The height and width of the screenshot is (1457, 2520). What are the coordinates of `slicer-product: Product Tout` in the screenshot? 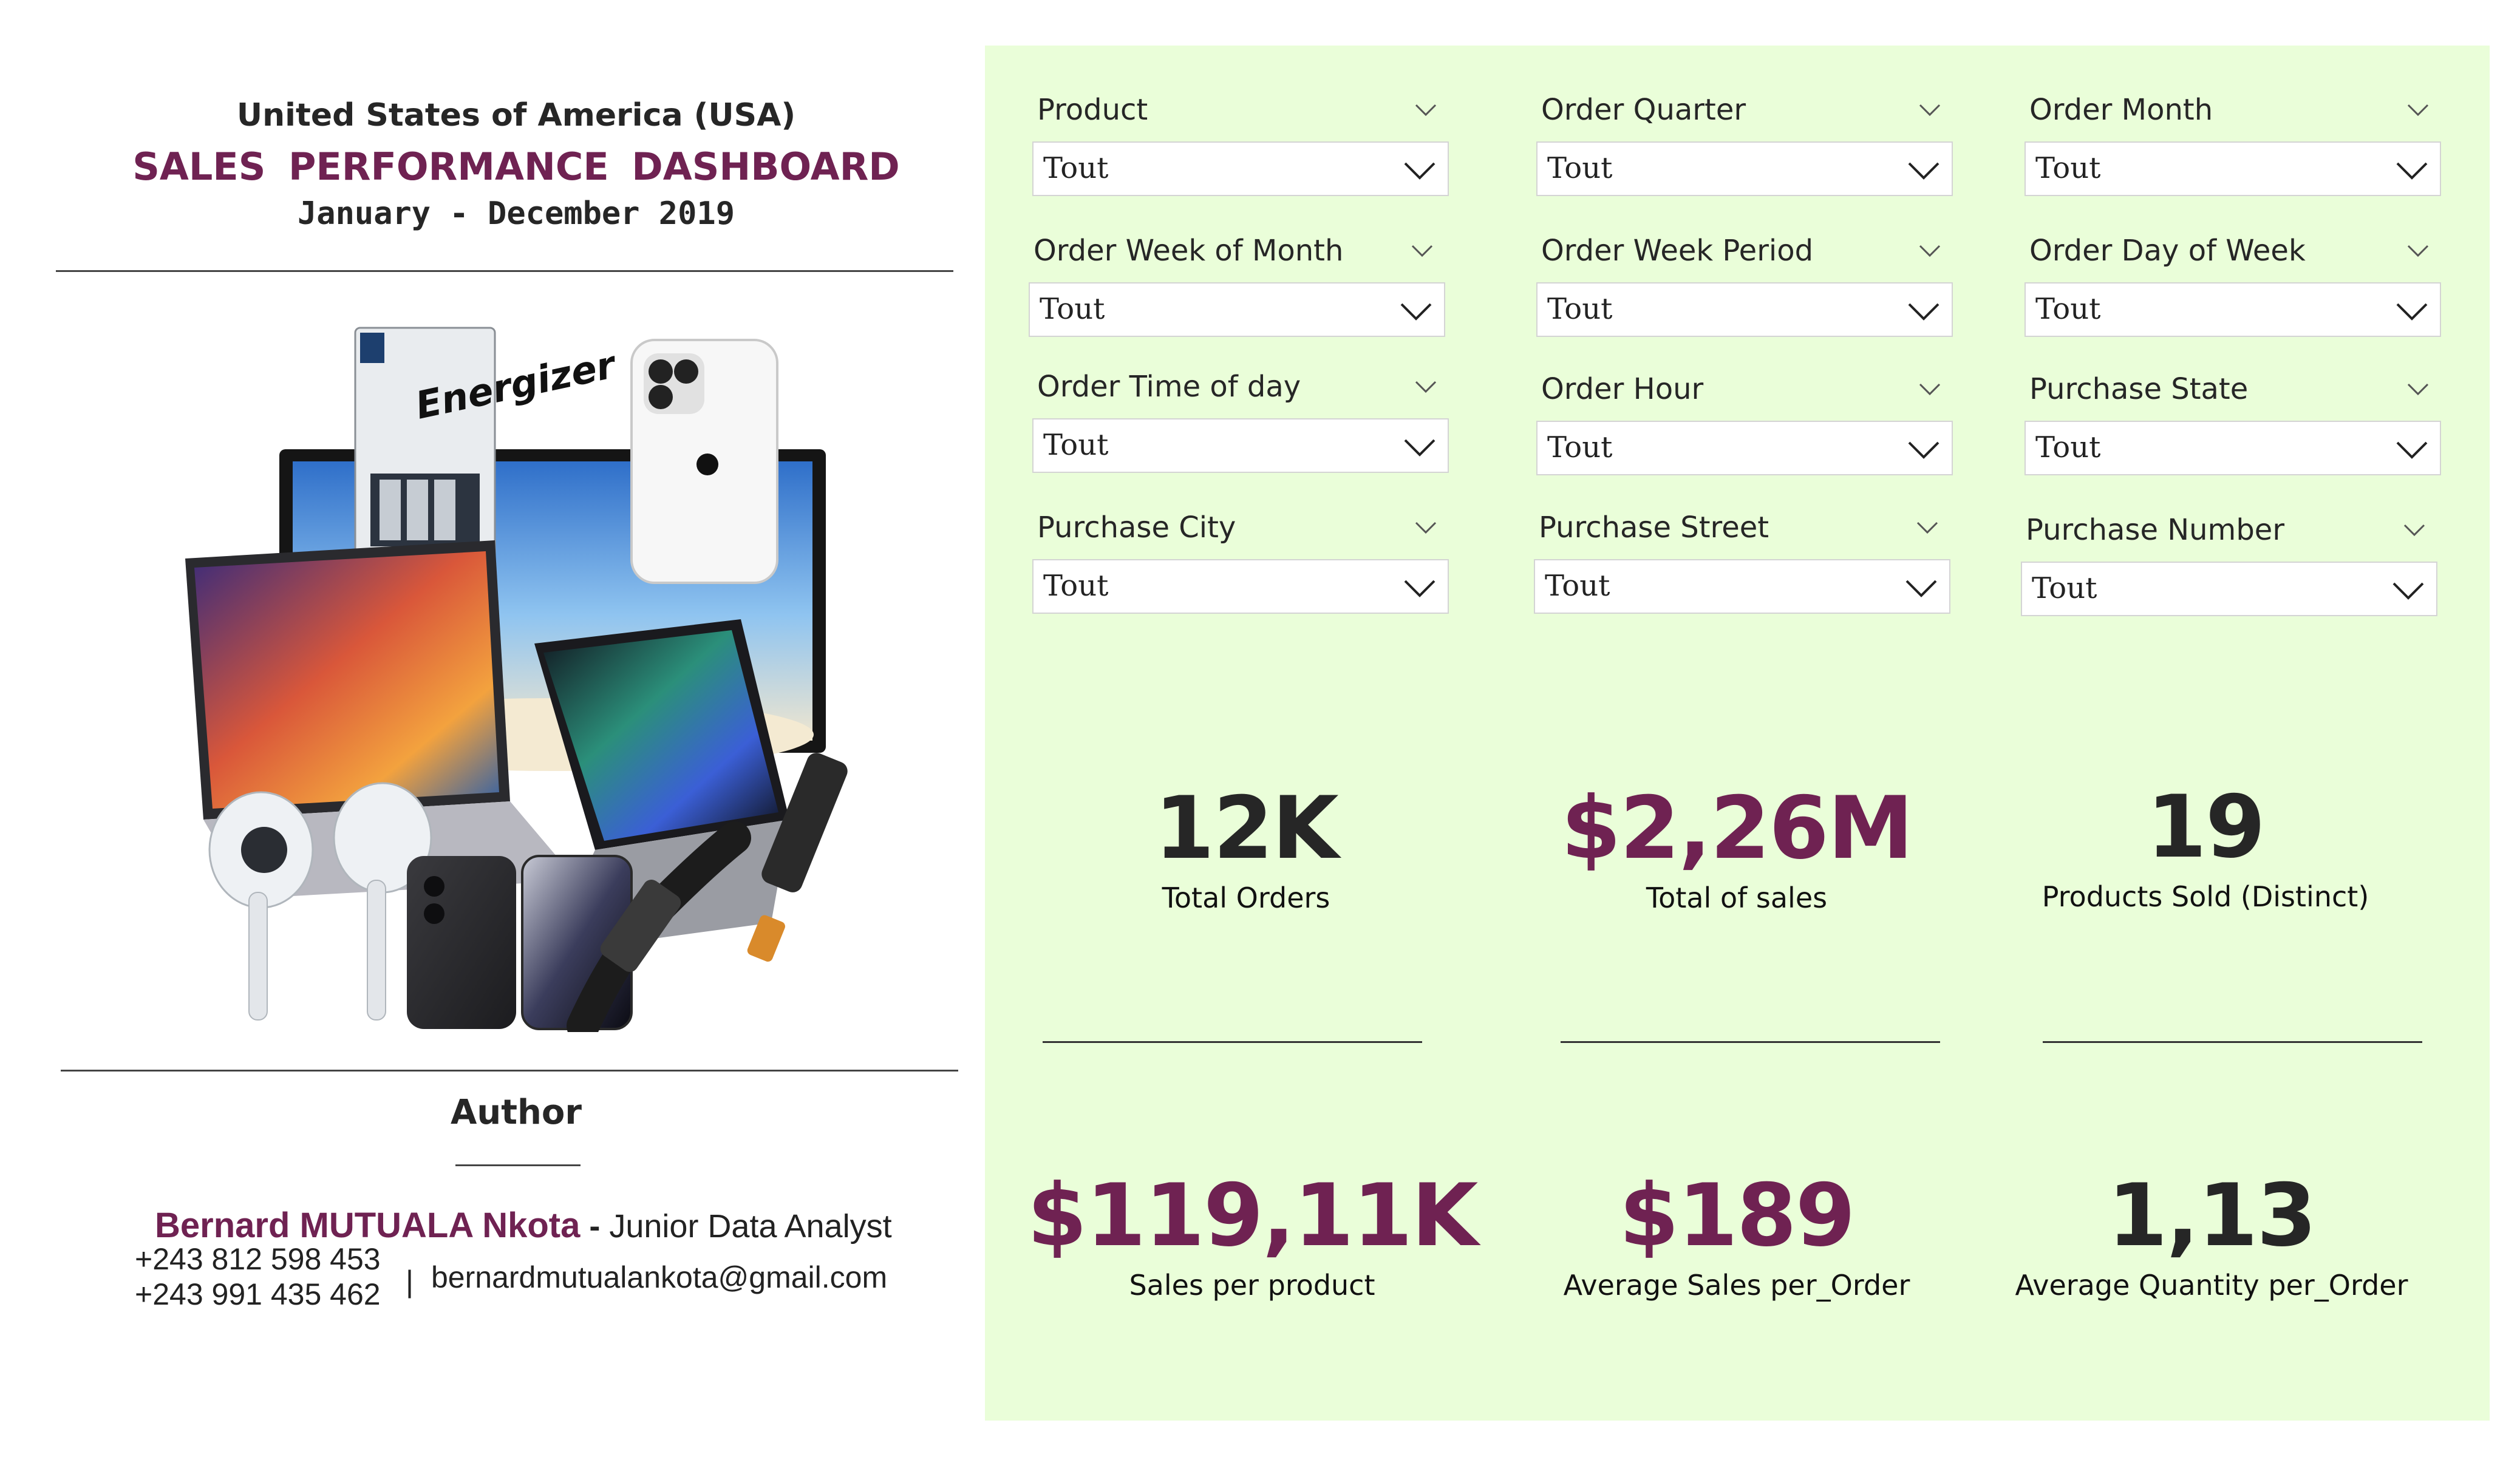 It's located at (1241, 147).